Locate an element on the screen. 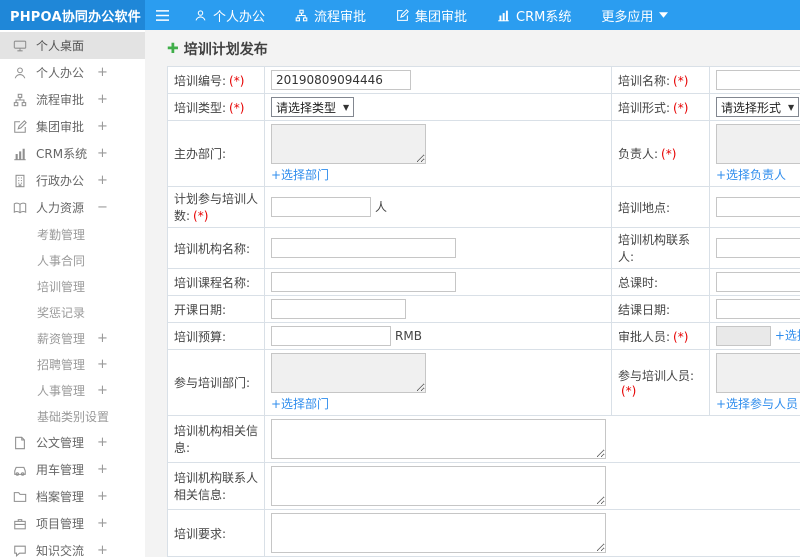 The height and width of the screenshot is (557, 800). select-host-dept-link: +选择部门 is located at coordinates (300, 175).